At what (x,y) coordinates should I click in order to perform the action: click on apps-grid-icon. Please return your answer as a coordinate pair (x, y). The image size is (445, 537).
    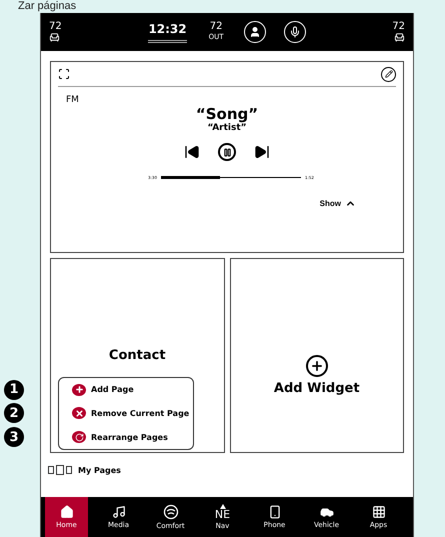
    Looking at the image, I should click on (379, 512).